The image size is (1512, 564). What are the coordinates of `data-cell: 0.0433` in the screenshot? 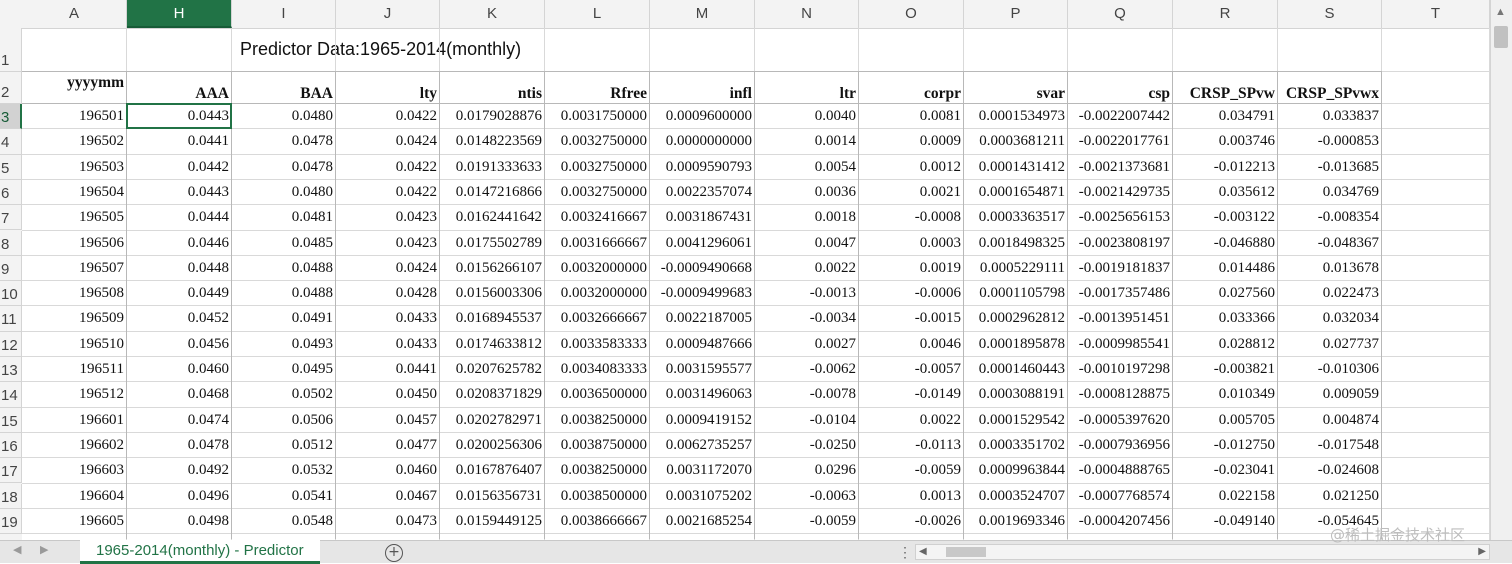 It's located at (388, 320).